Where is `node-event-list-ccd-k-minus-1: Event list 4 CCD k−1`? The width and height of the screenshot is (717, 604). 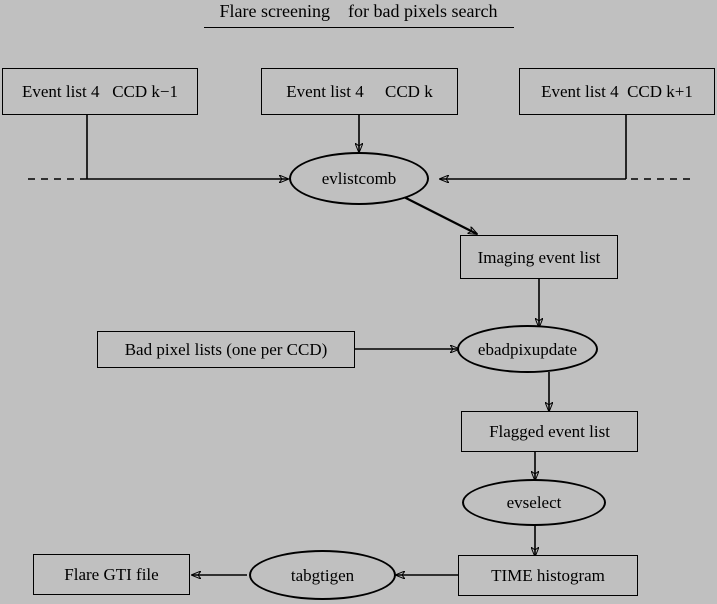 node-event-list-ccd-k-minus-1: Event list 4 CCD k−1 is located at coordinates (100, 91).